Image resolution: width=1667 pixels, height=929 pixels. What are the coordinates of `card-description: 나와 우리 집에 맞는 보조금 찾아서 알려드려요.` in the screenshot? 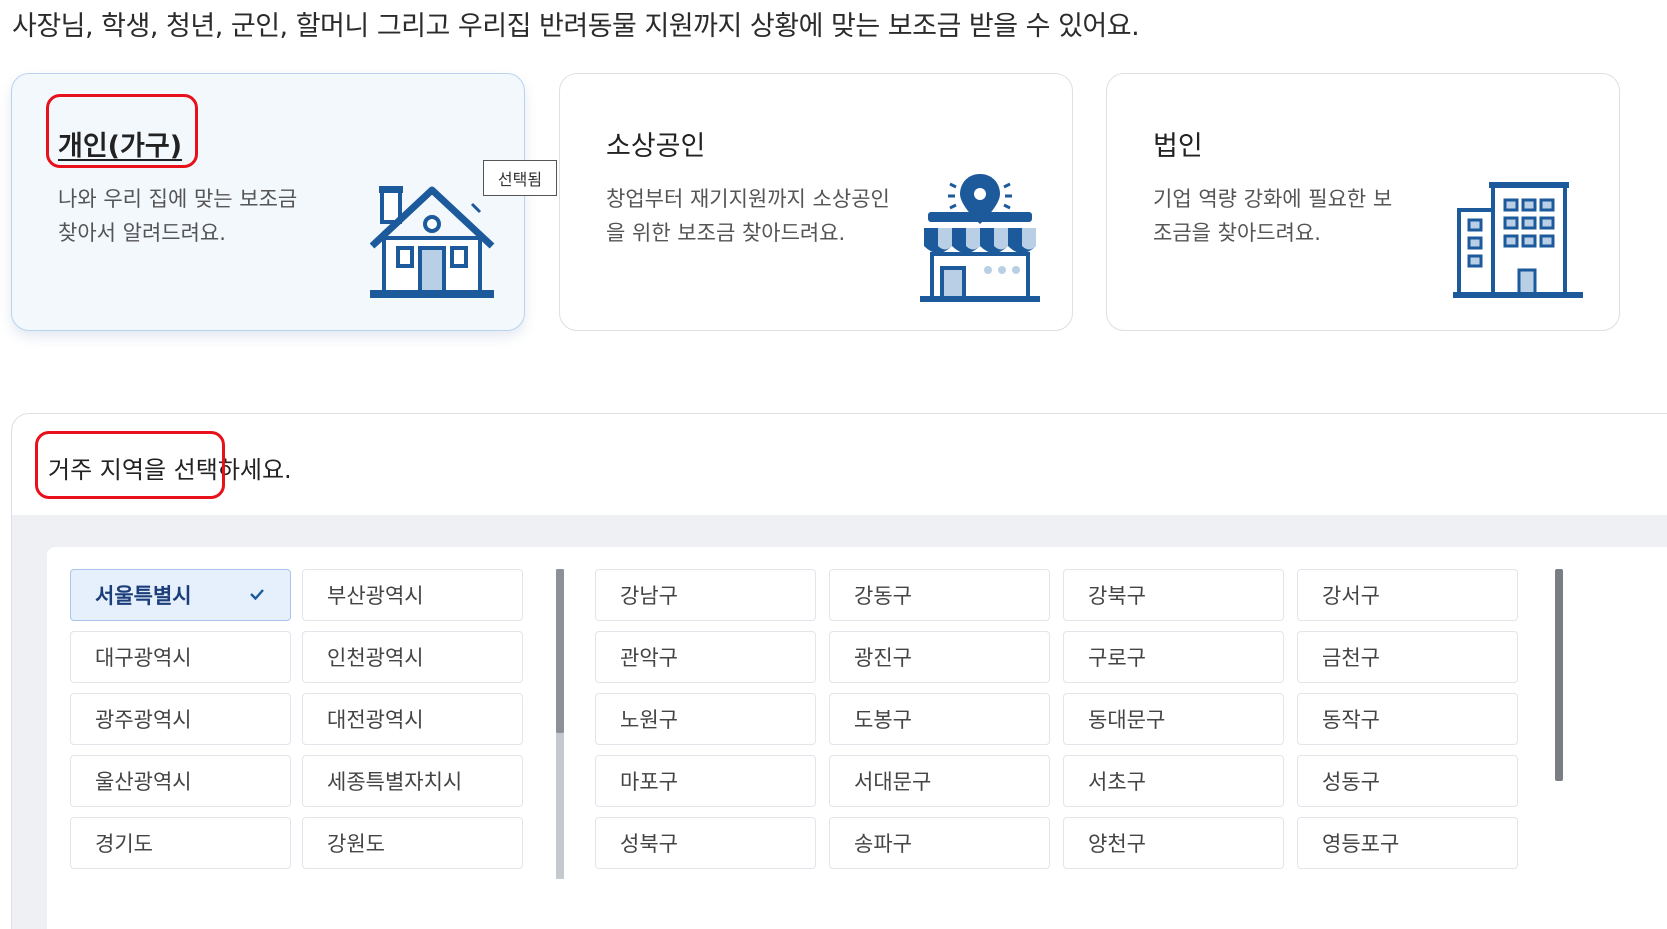 It's located at (178, 216).